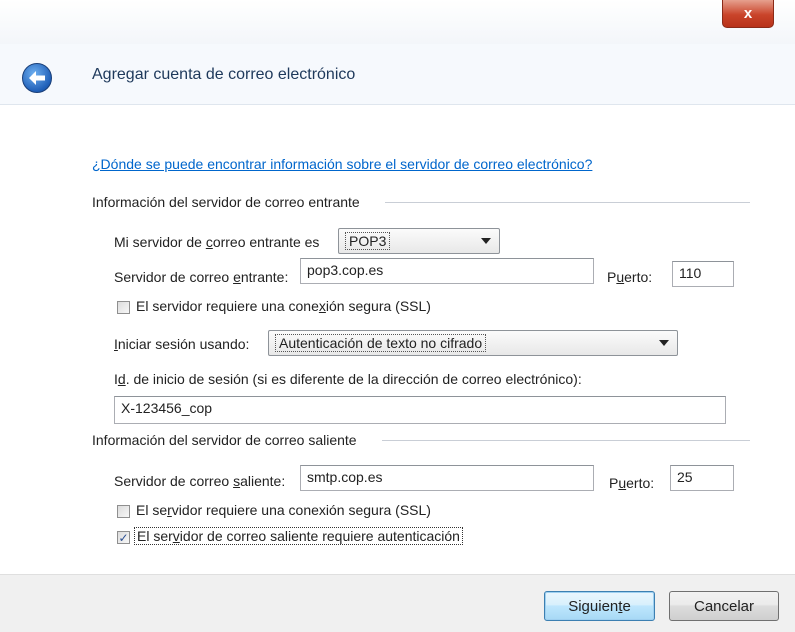 The width and height of the screenshot is (795, 632). I want to click on outgoing-server-input: smtp.cop.es, so click(447, 478).